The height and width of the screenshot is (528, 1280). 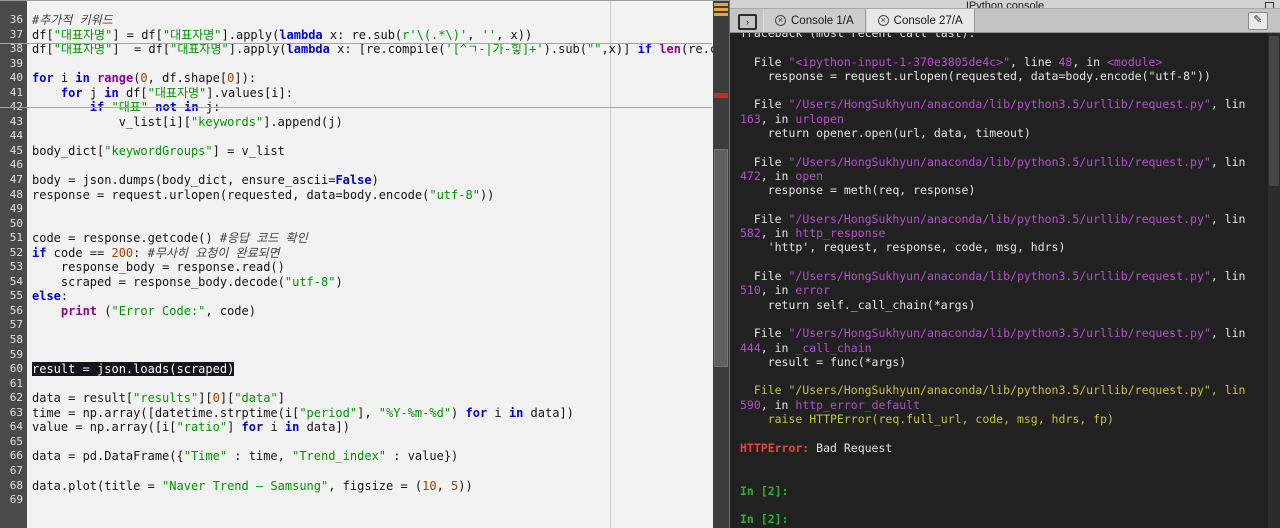 What do you see at coordinates (13, 209) in the screenshot?
I see `line-number: 49` at bounding box center [13, 209].